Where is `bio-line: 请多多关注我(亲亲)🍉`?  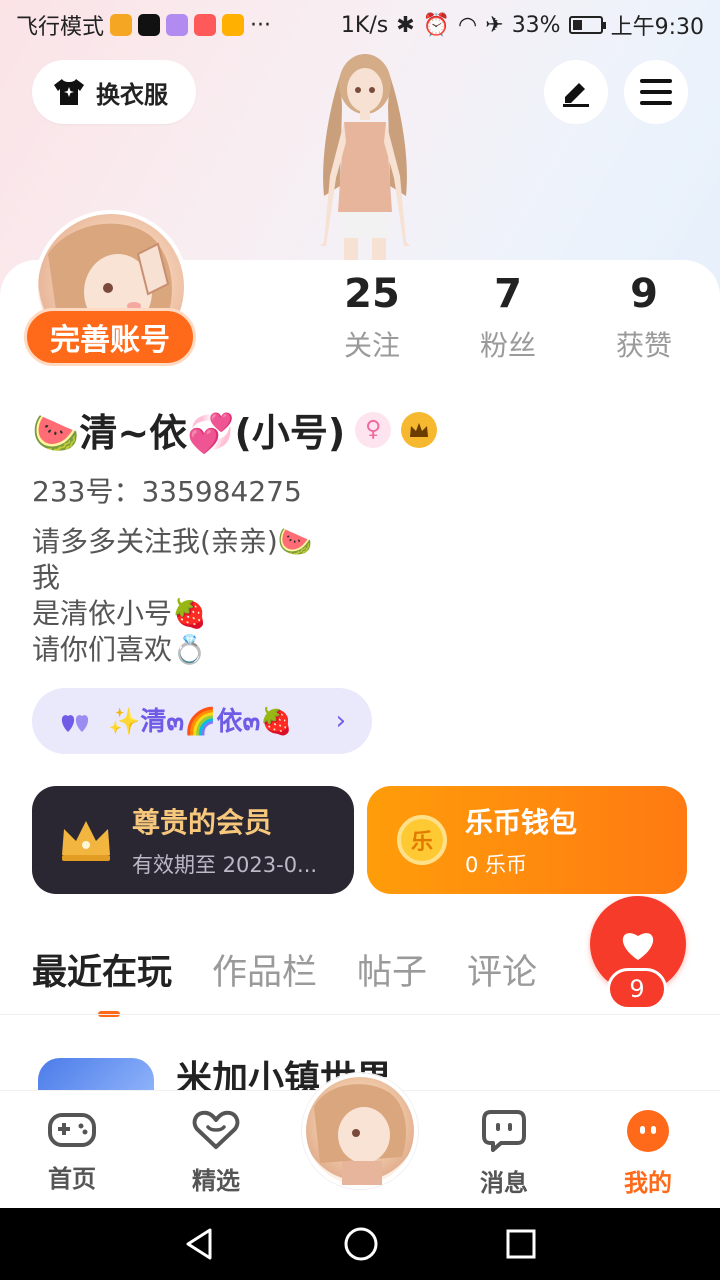
bio-line: 请多多关注我(亲亲)🍉 is located at coordinates (172, 541).